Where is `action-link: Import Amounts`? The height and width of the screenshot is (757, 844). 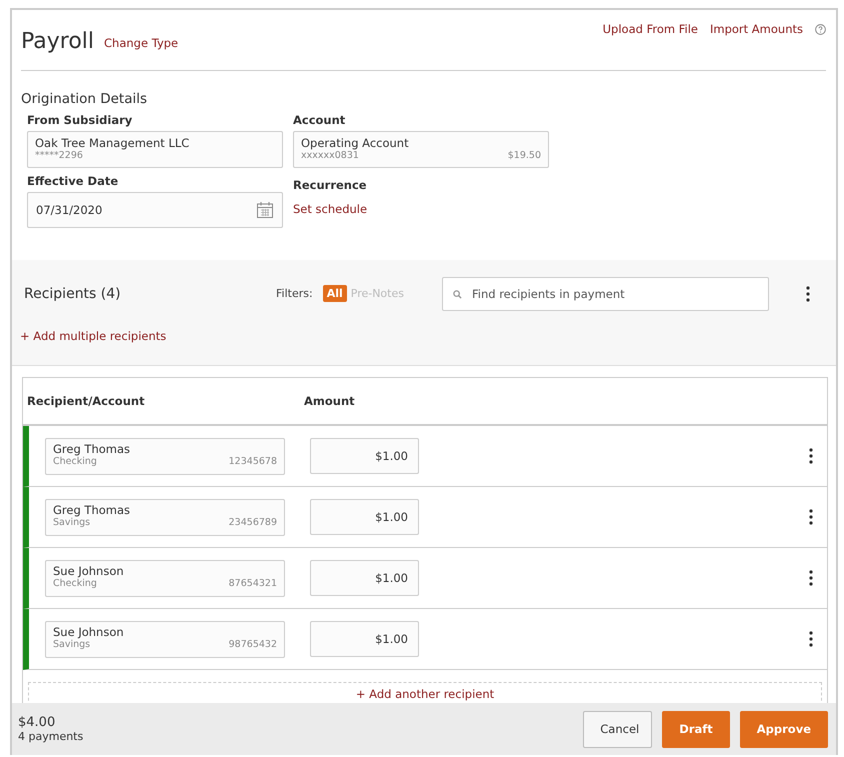 action-link: Import Amounts is located at coordinates (756, 29).